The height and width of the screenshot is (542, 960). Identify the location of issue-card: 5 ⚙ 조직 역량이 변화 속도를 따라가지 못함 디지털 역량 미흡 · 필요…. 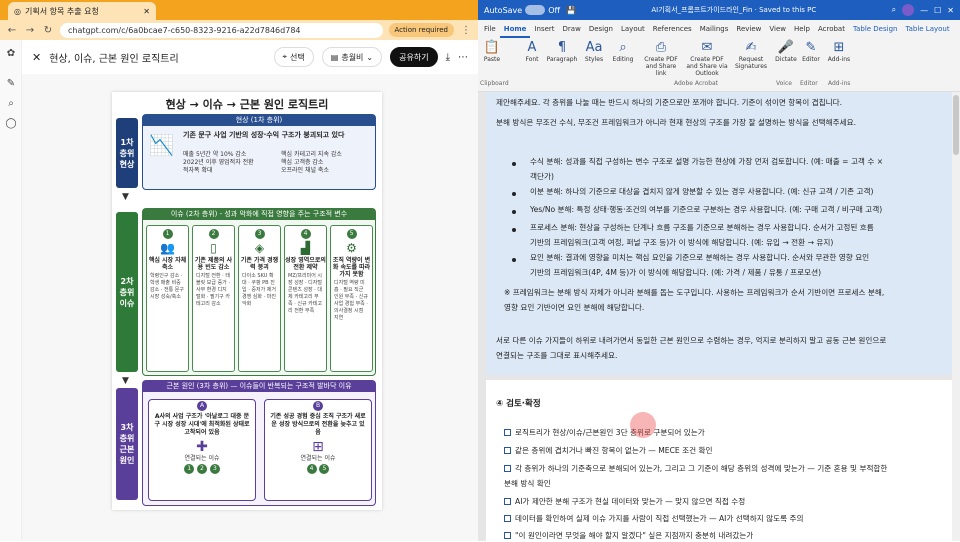
(351, 298).